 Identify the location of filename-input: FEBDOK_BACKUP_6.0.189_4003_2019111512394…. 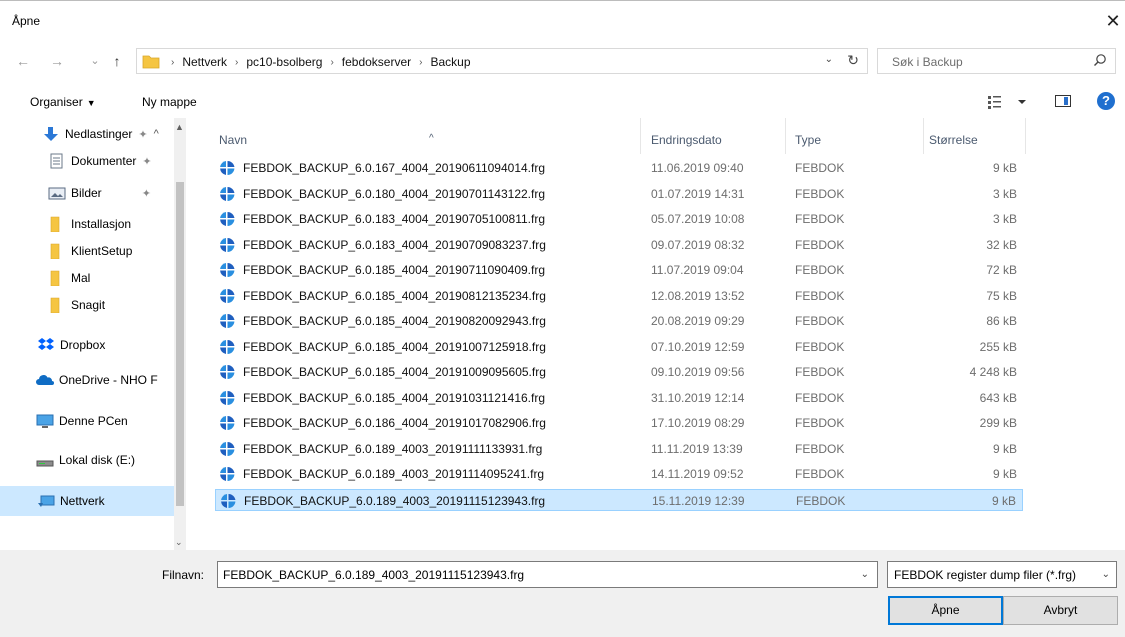
(547, 574).